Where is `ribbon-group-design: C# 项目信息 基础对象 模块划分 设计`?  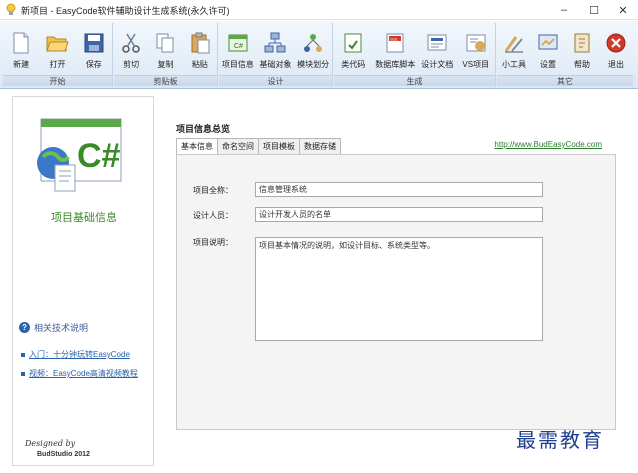
ribbon-group-design: C# 项目信息 基础对象 模块划分 设计 is located at coordinates (276, 55).